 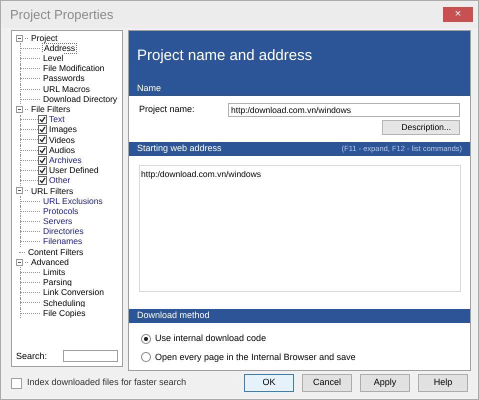 What do you see at coordinates (106, 383) in the screenshot?
I see `checkbox-label: Index downloaded files for faster search` at bounding box center [106, 383].